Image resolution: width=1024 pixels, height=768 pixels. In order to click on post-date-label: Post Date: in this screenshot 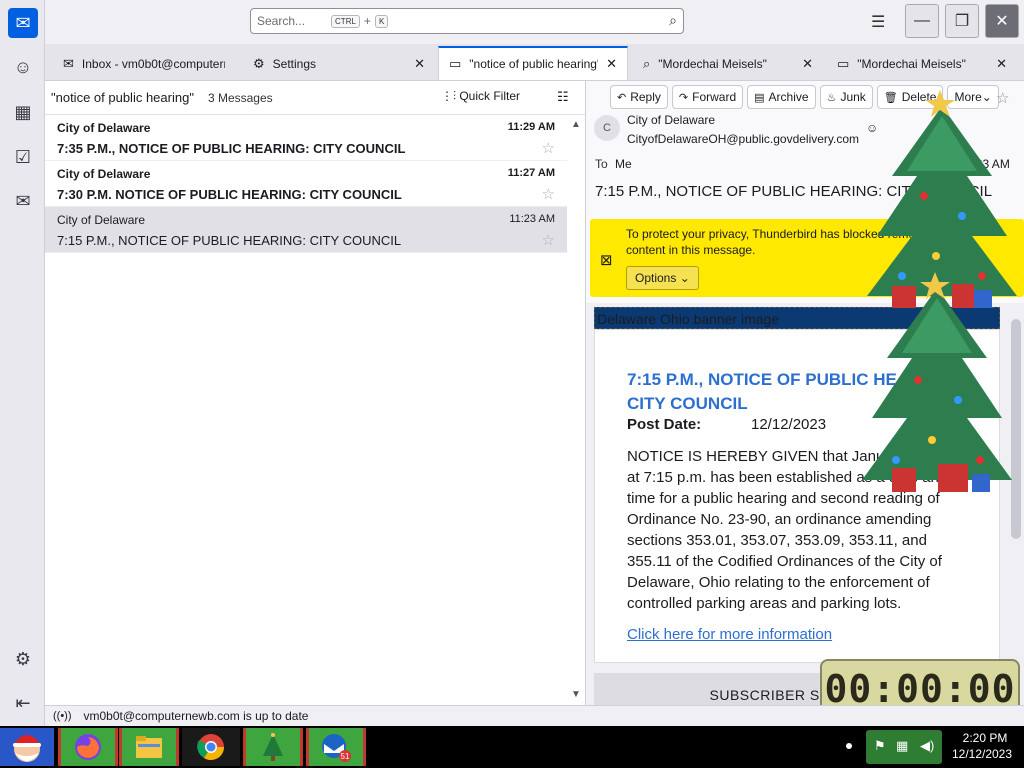, I will do `click(664, 424)`.